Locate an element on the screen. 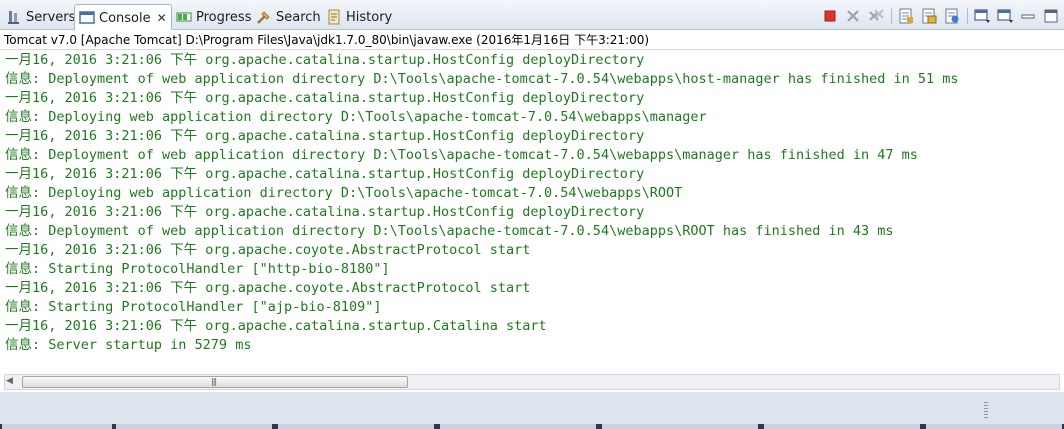  scrollbar-thumb: ||| is located at coordinates (215, 382).